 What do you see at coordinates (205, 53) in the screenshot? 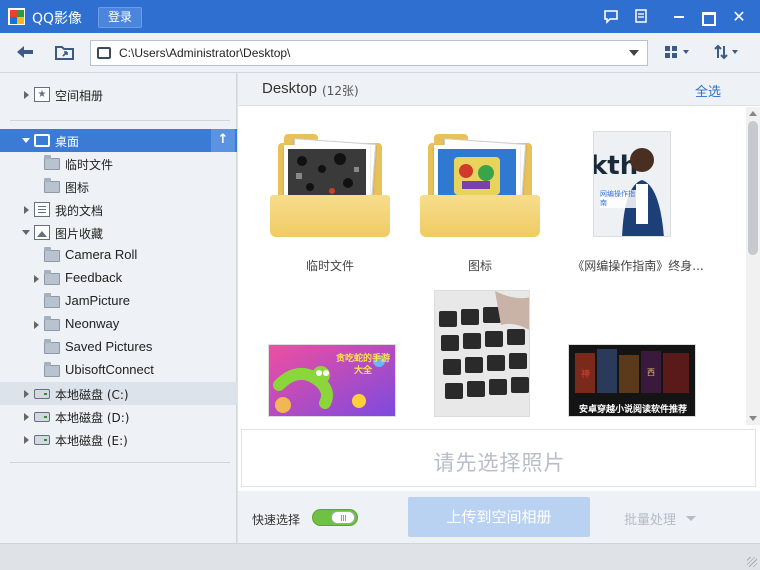
I see `path-text: C:\Users\Administrator\Desktop\` at bounding box center [205, 53].